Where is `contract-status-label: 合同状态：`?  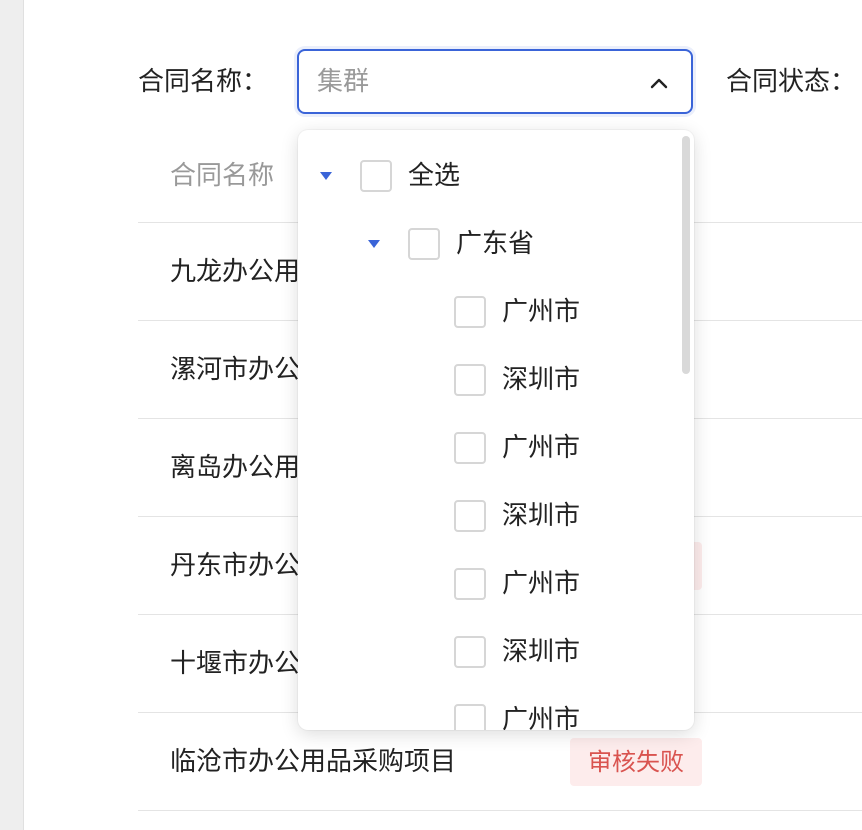 contract-status-label: 合同状态： is located at coordinates (791, 82).